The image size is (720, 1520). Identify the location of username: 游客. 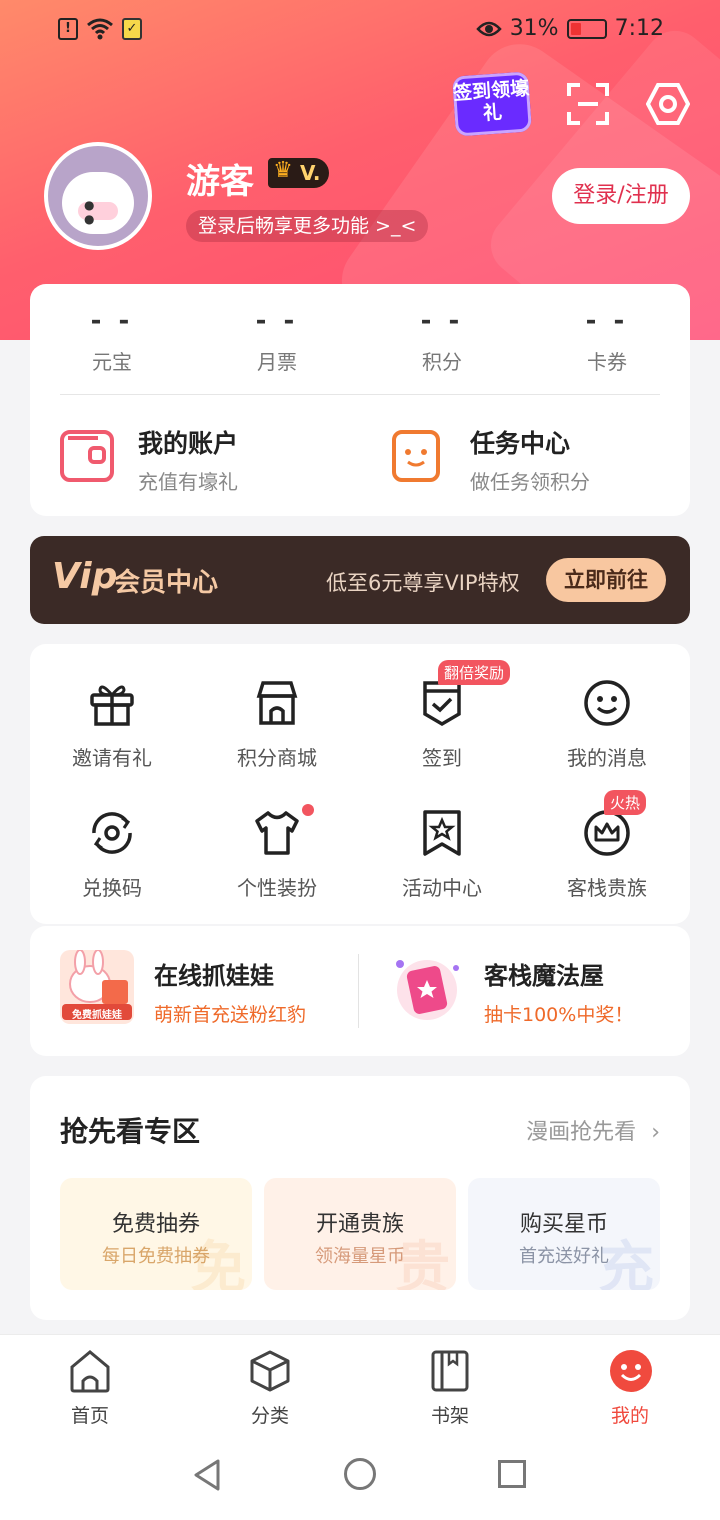
(220, 182).